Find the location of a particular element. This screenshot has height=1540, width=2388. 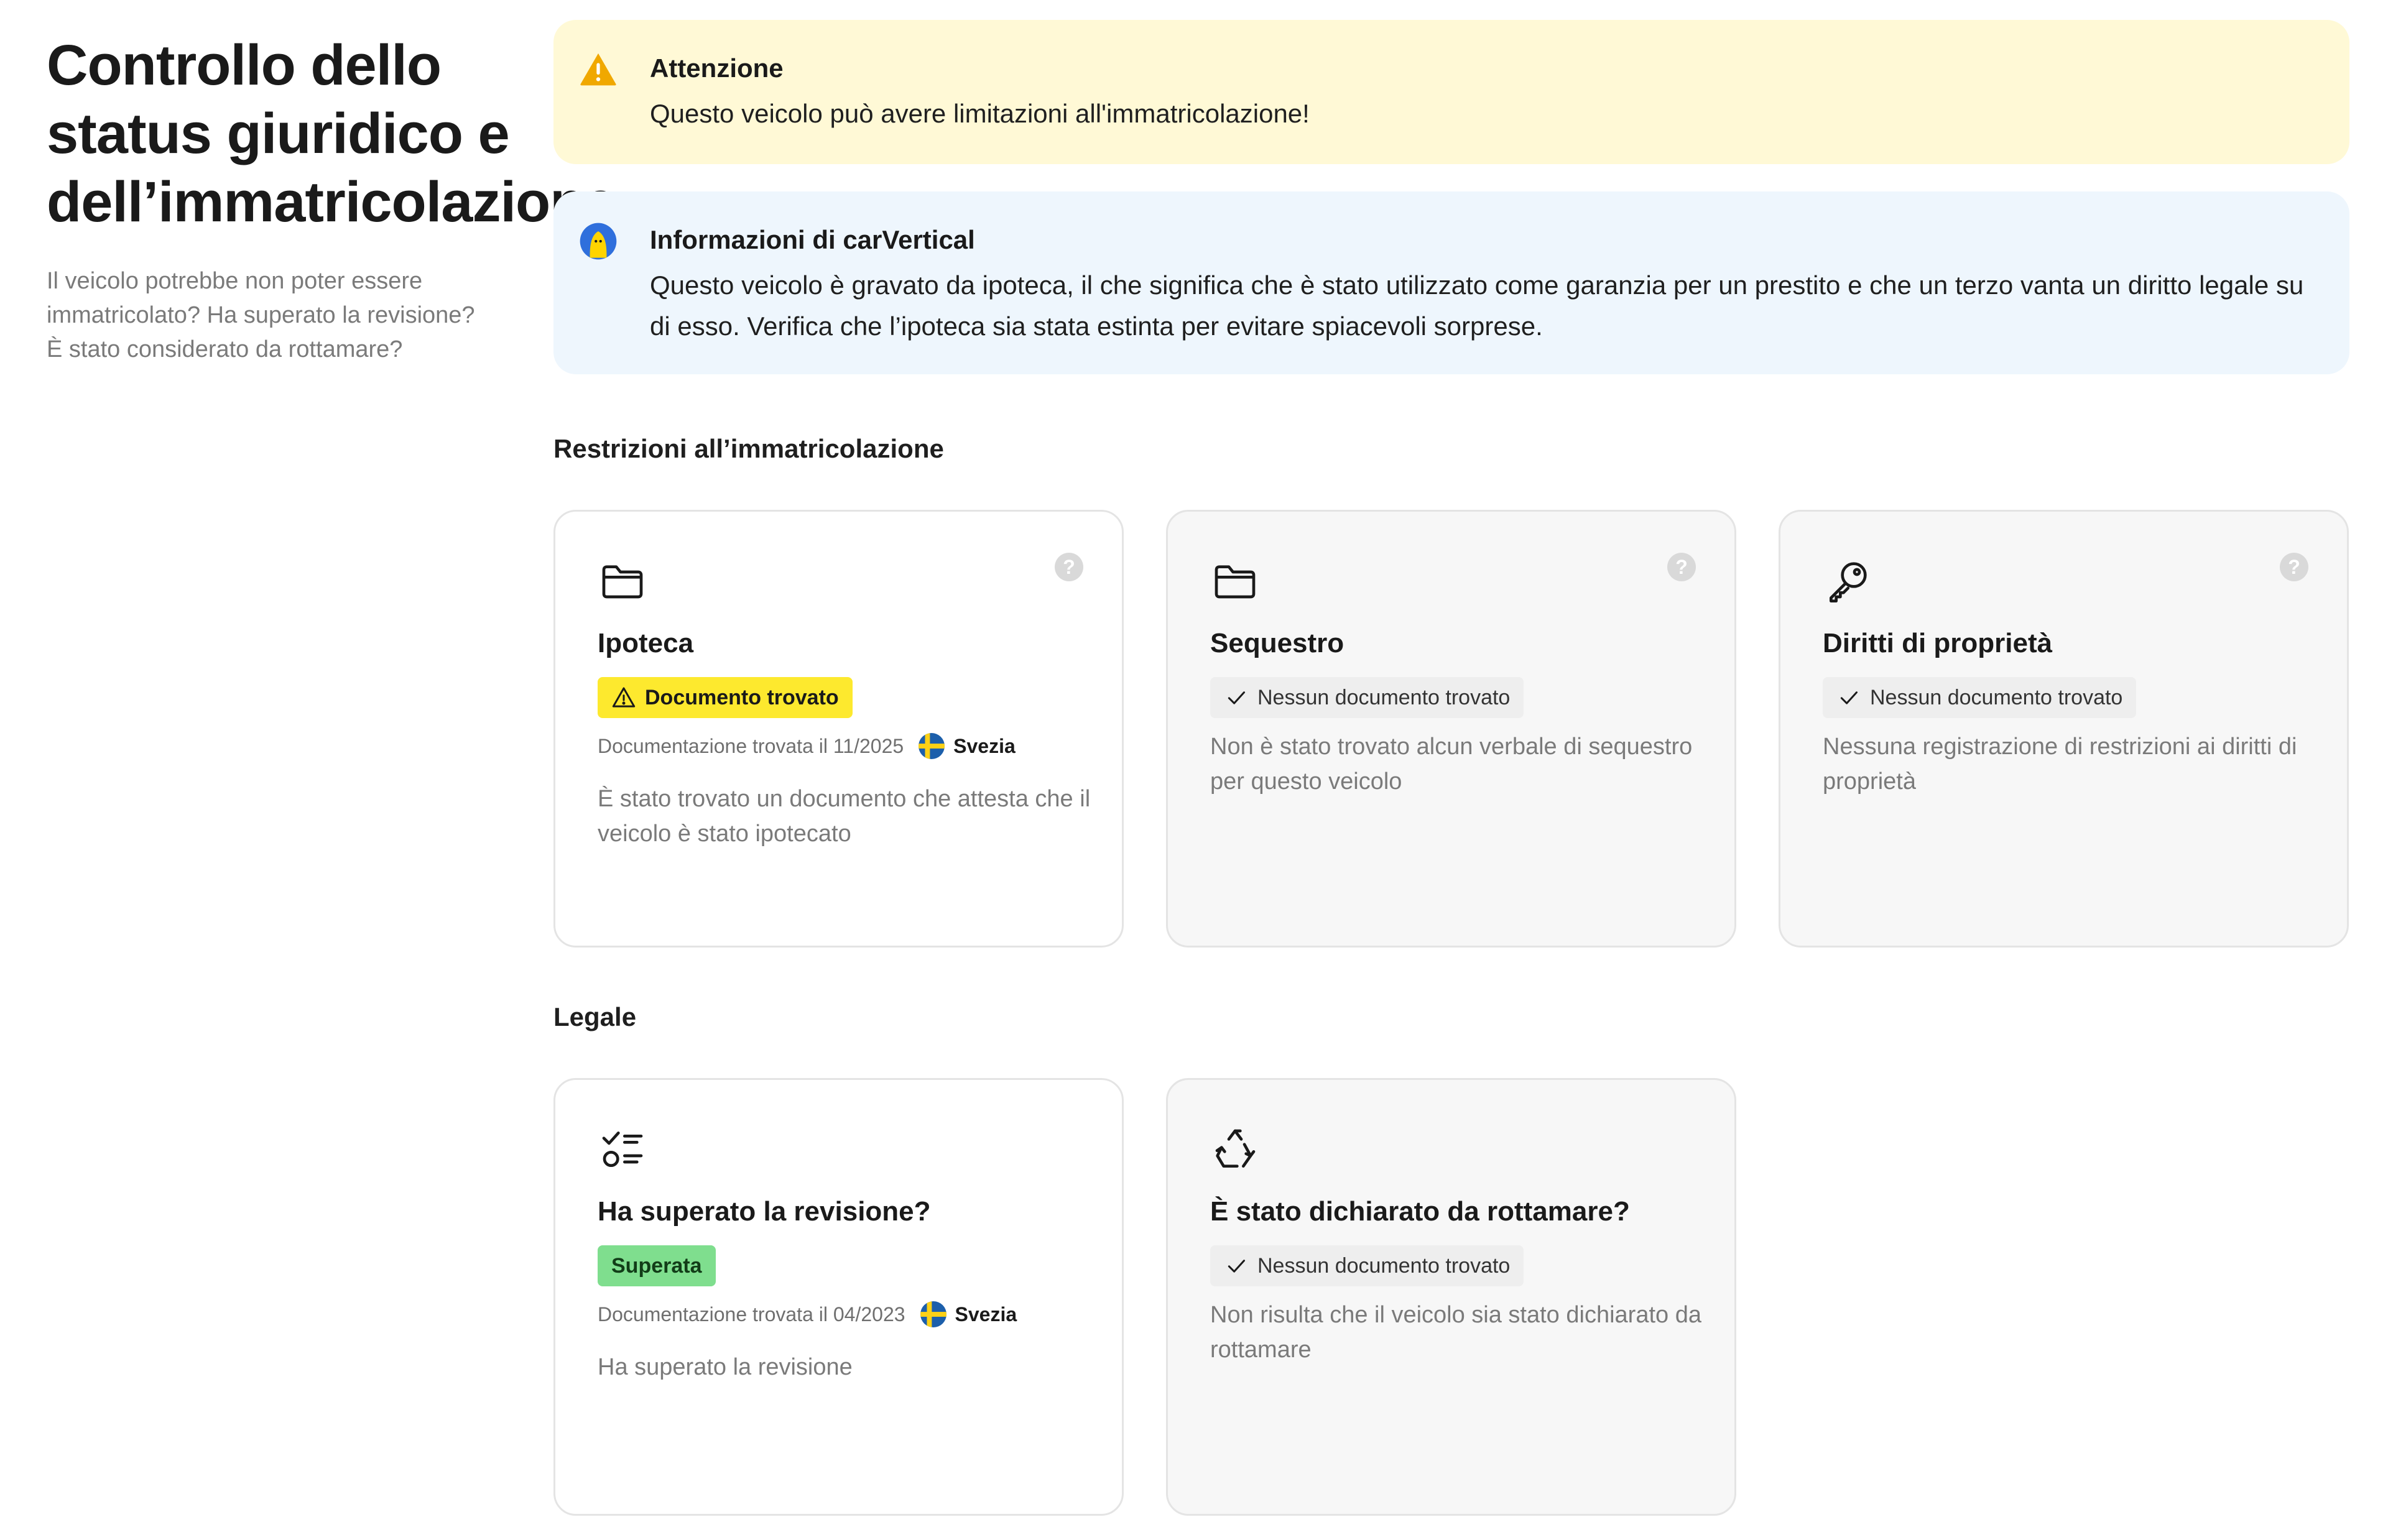

legal-section-title: Legale is located at coordinates (595, 1016).